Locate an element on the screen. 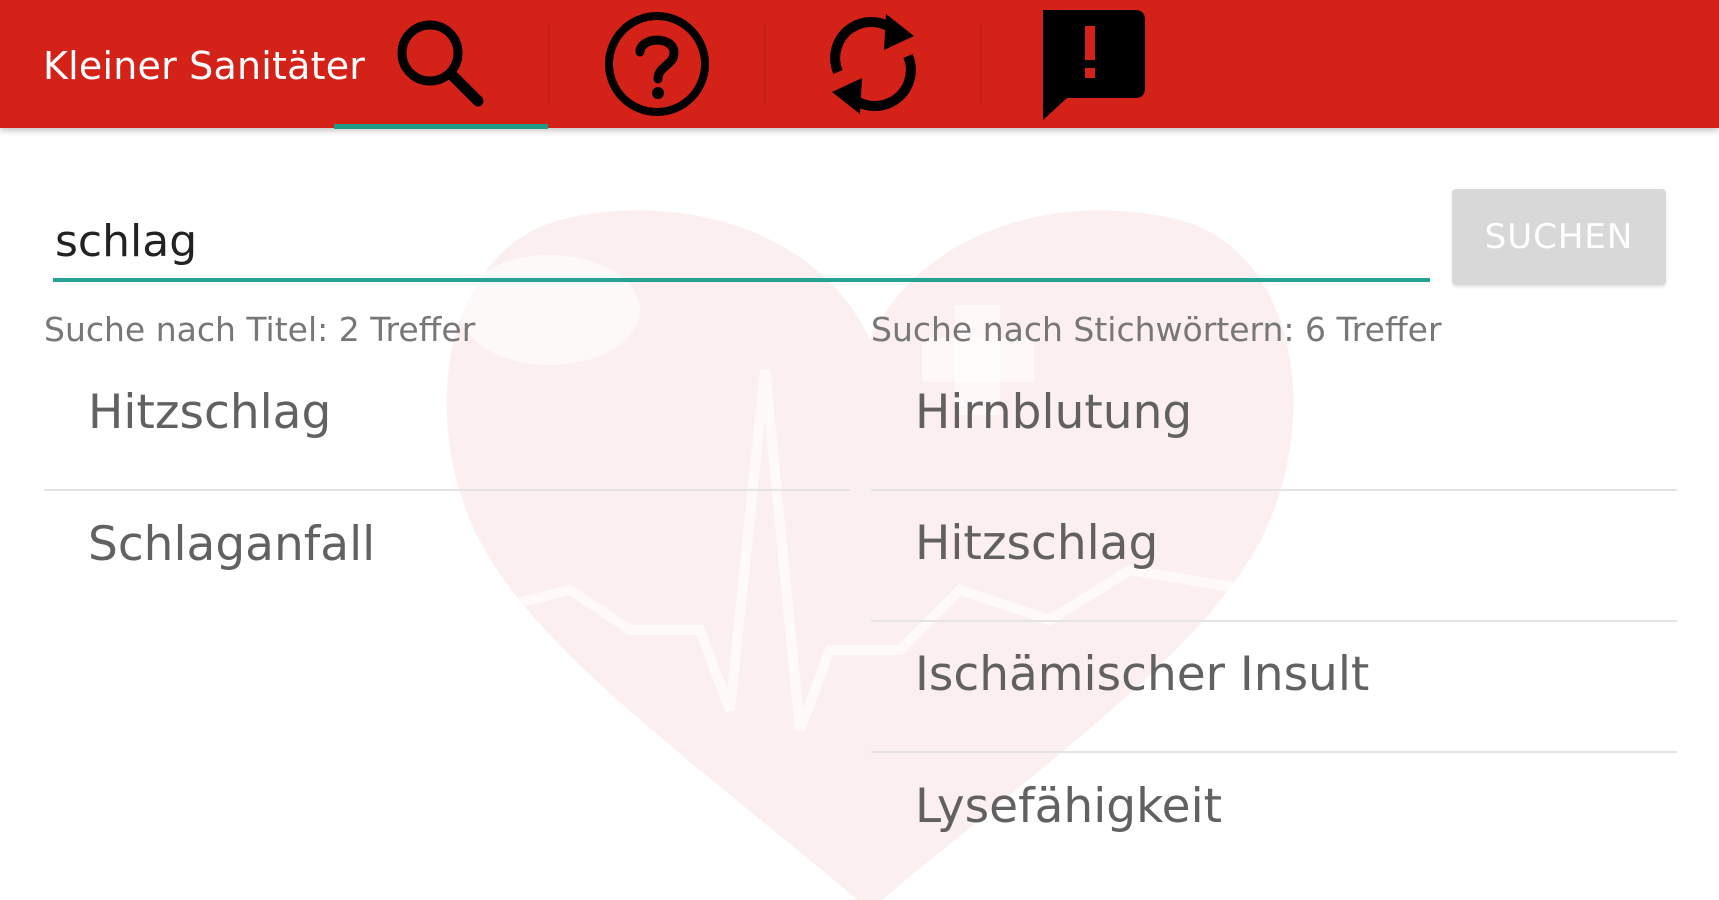  keyword-results-count: Suche nach Stichwörtern: 6 Treffer is located at coordinates (1156, 329).